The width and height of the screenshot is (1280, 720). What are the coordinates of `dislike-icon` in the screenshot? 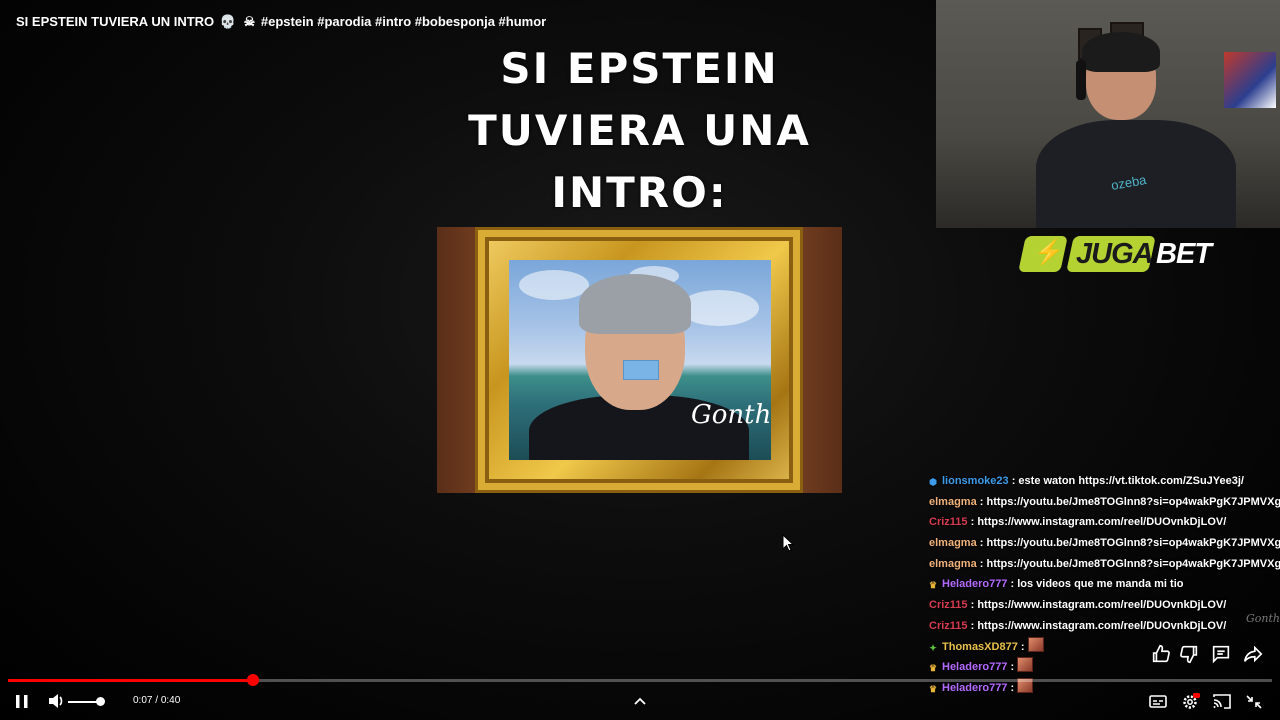 It's located at (1189, 654).